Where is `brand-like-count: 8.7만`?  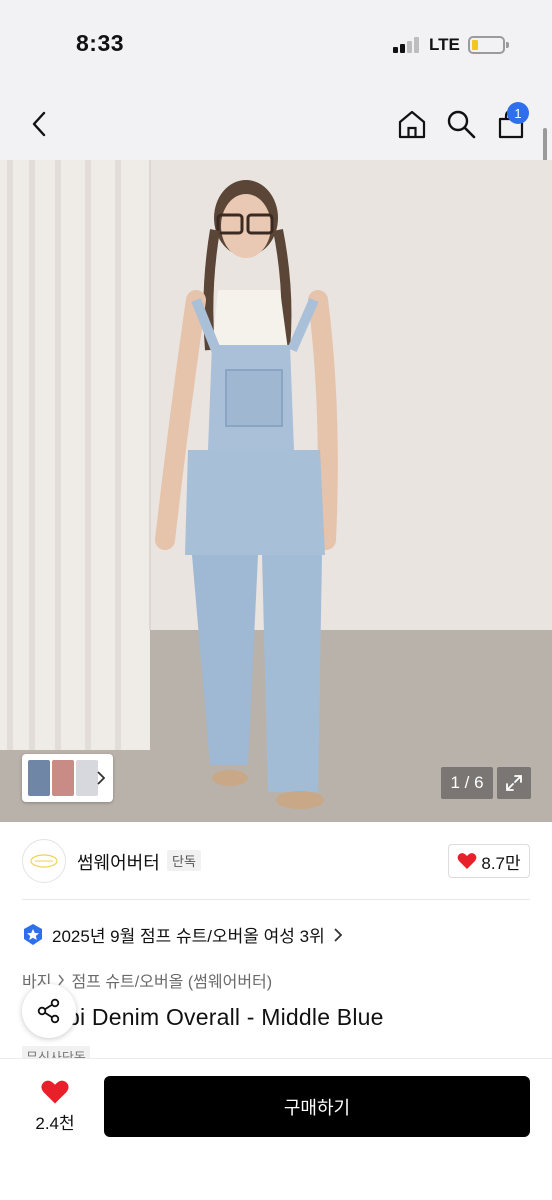
brand-like-count: 8.7만 is located at coordinates (501, 863).